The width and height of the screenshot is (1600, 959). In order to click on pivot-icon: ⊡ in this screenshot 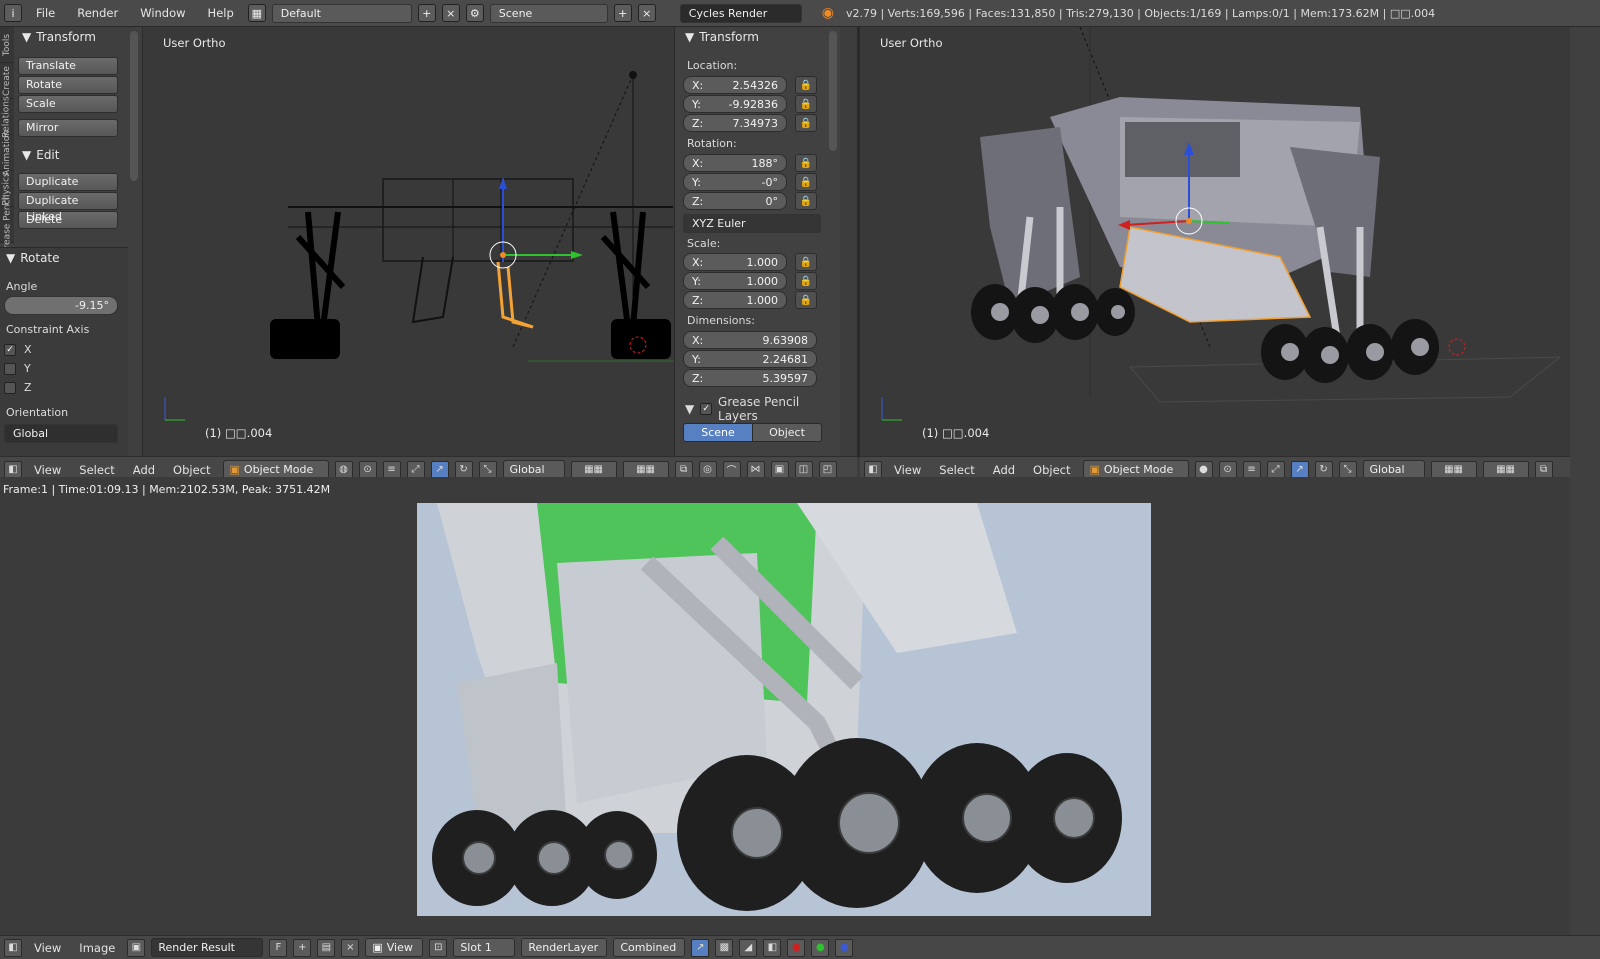, I will do `click(438, 947)`.